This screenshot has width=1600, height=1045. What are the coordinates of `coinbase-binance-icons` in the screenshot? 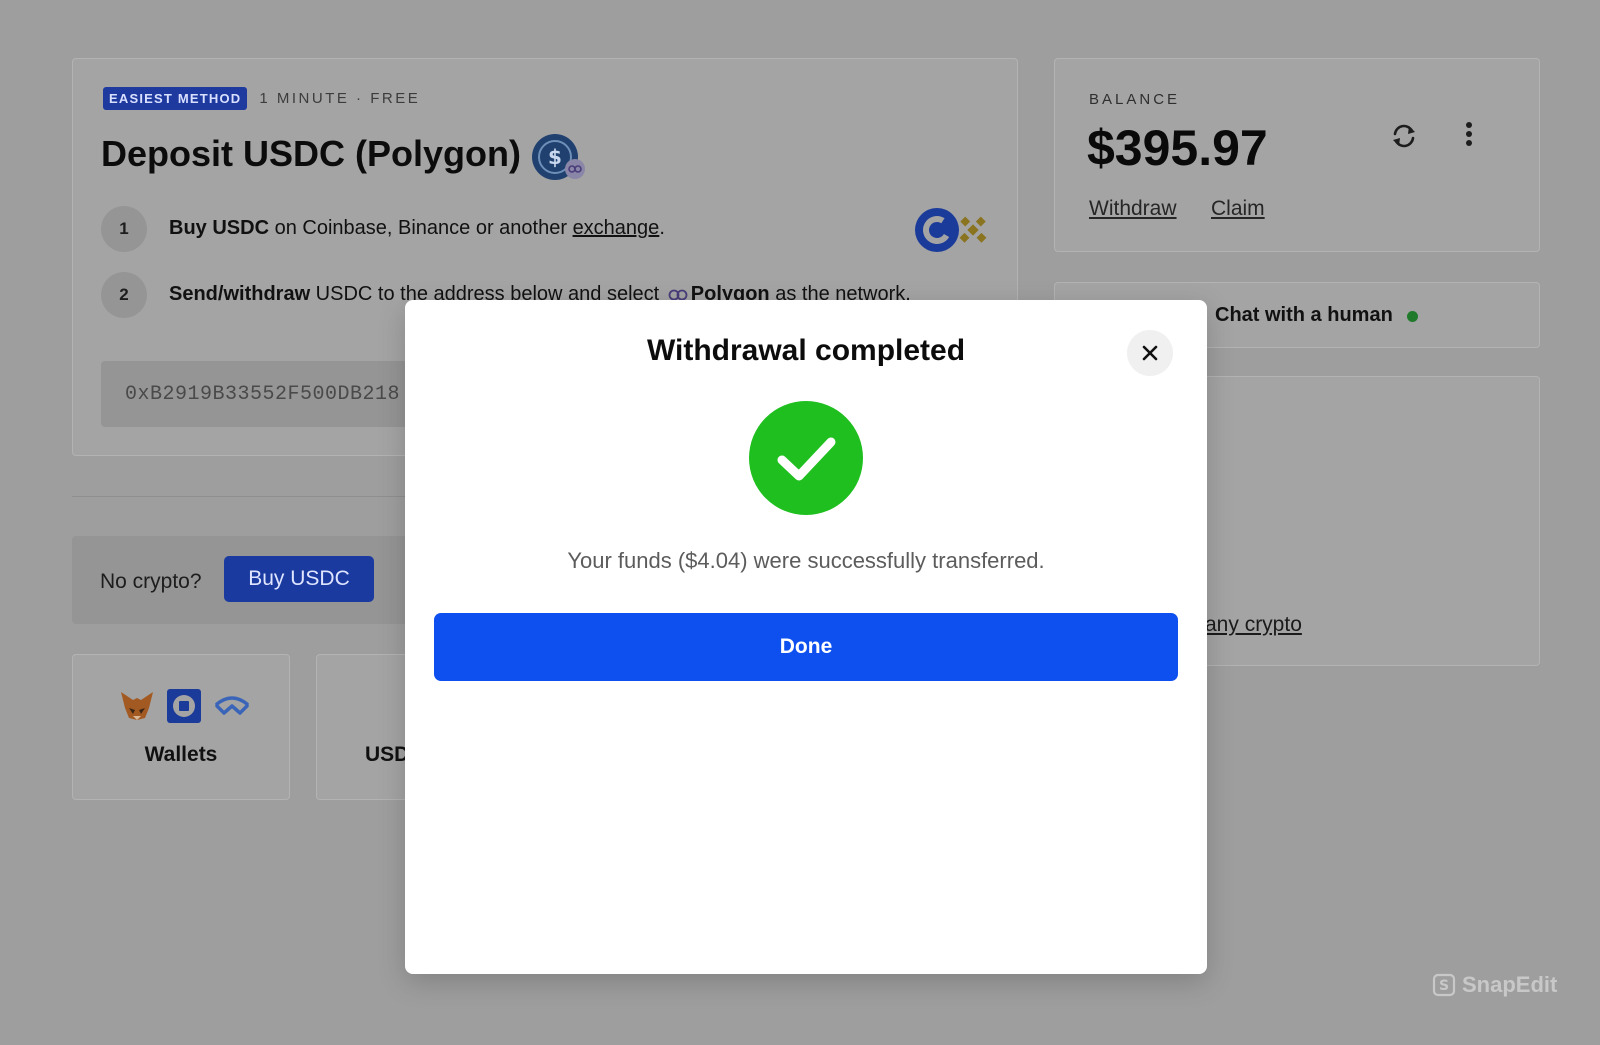 It's located at (951, 230).